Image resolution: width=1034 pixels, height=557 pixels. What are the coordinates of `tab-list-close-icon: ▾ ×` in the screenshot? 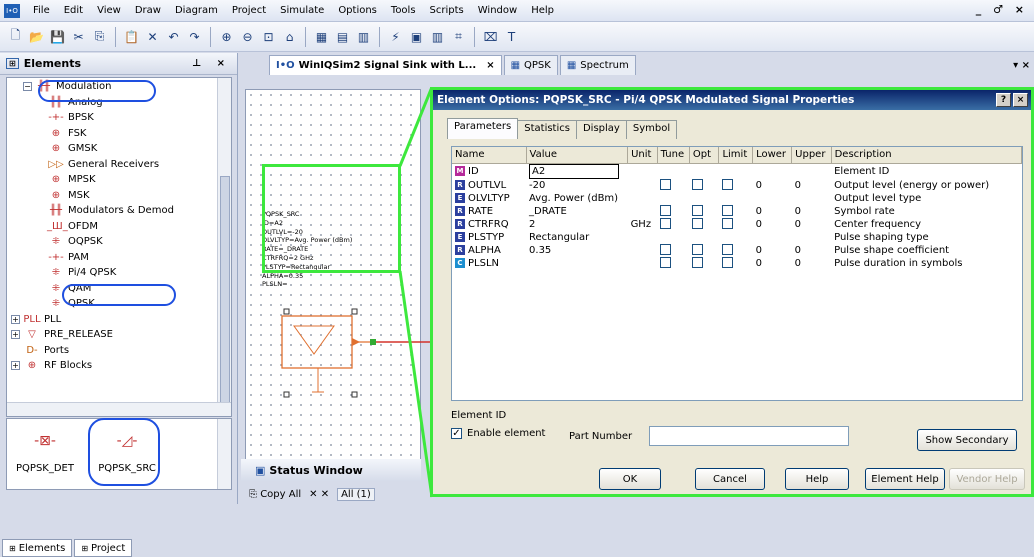 It's located at (1021, 65).